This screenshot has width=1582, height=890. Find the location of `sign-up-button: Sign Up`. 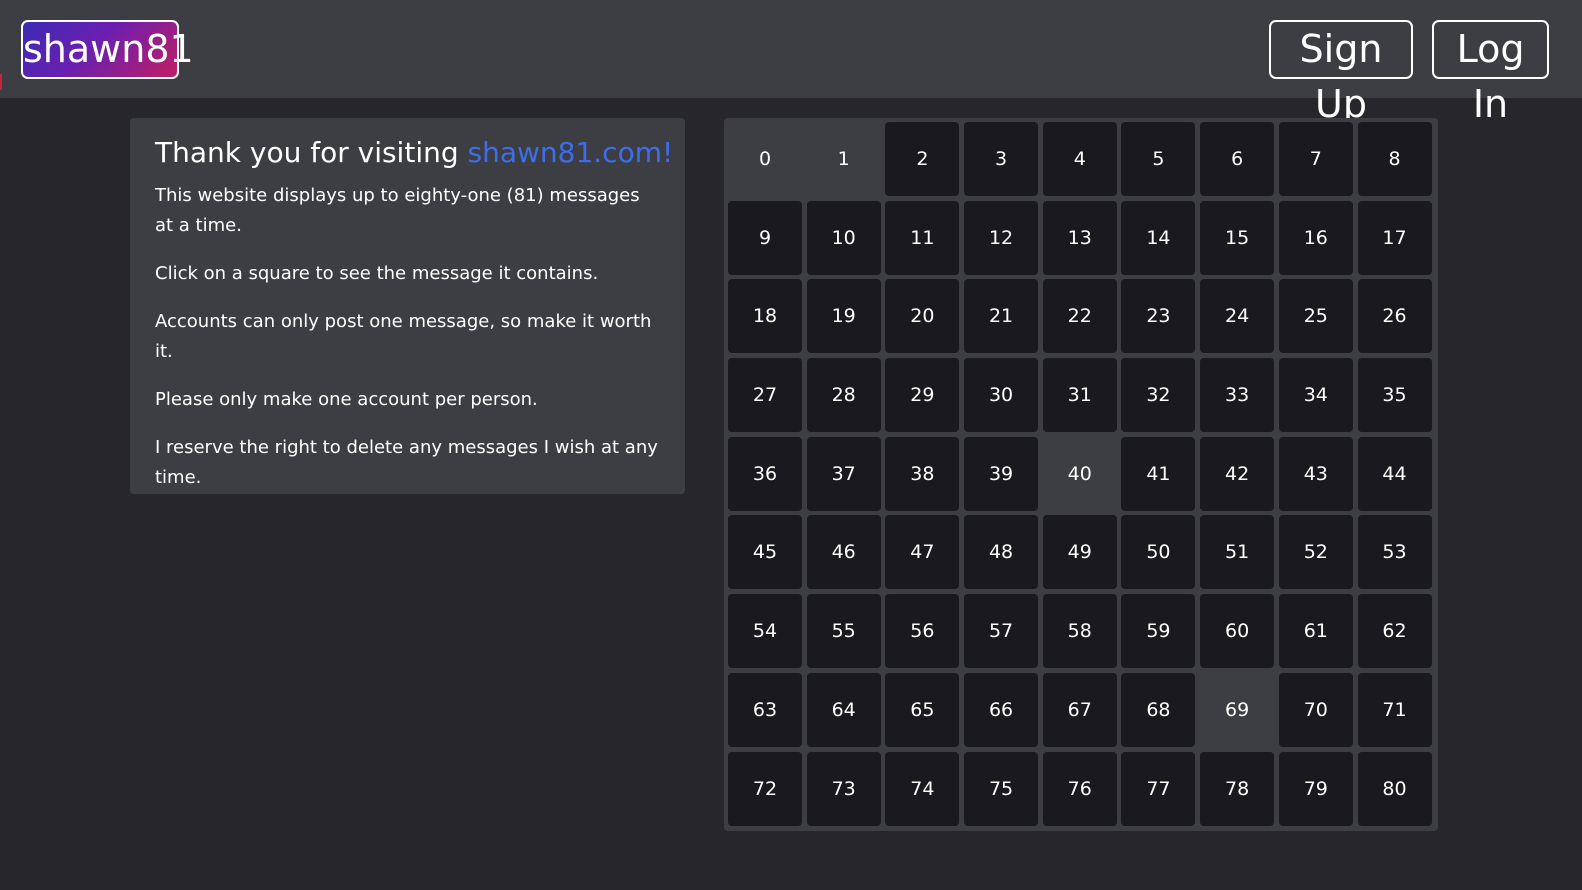

sign-up-button: Sign Up is located at coordinates (1341, 73).